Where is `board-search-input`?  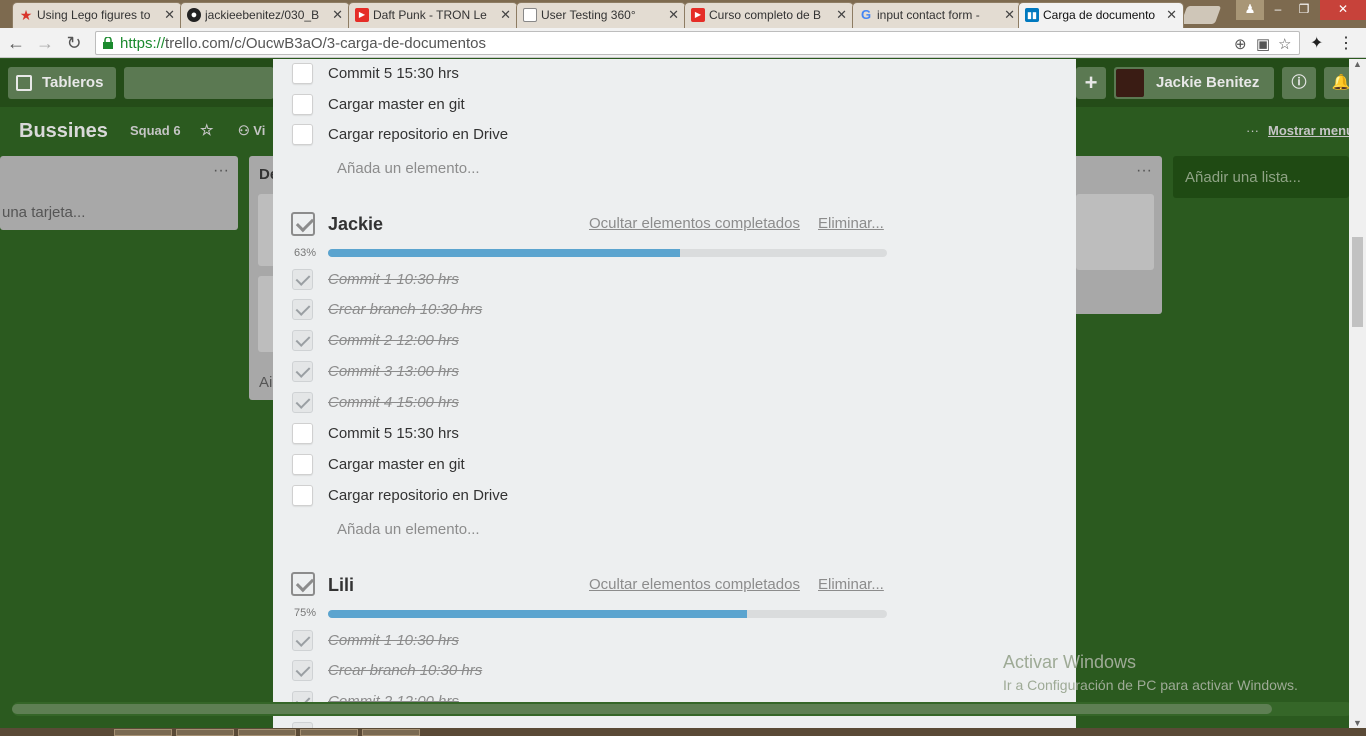
board-search-input is located at coordinates (199, 83).